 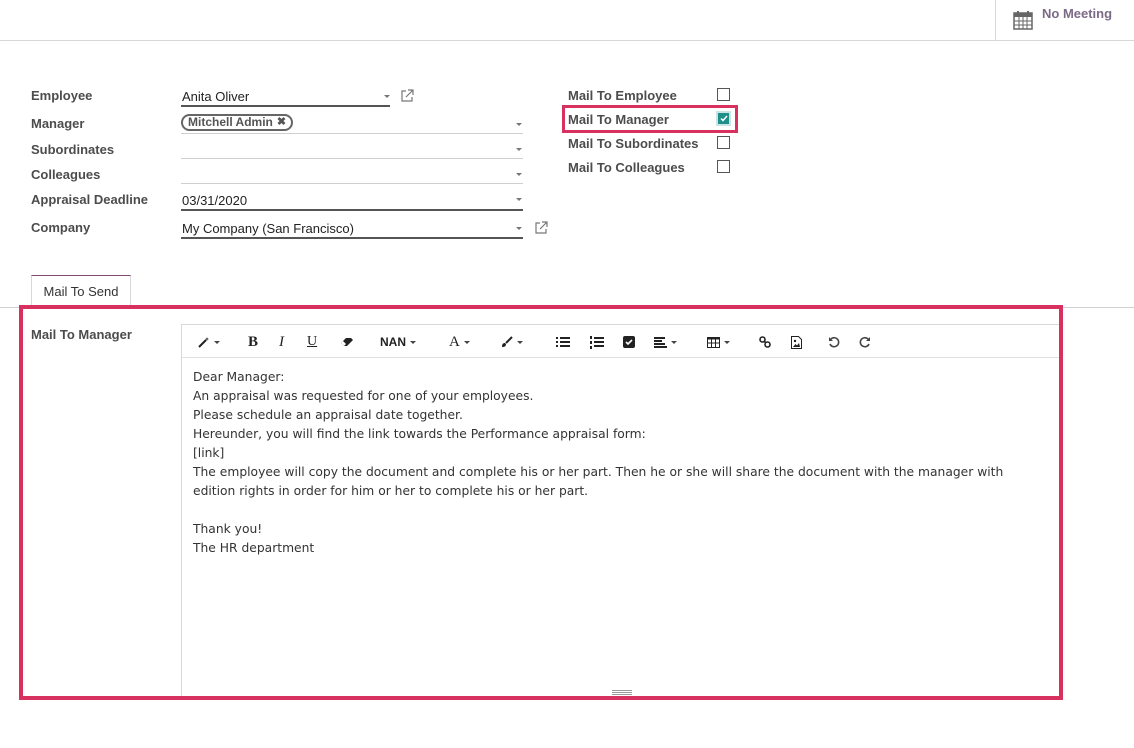 What do you see at coordinates (209, 453) in the screenshot?
I see `body-link-placeholder: [link]` at bounding box center [209, 453].